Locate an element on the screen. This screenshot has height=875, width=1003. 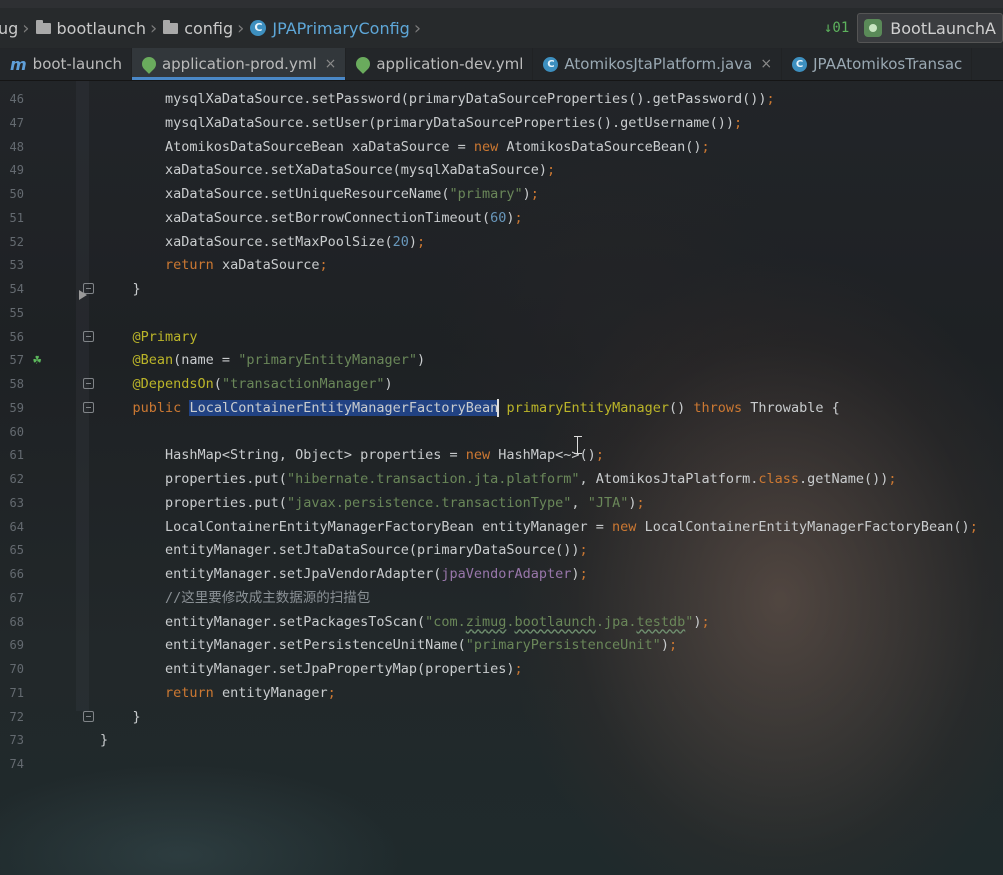
code-line: 54 } is located at coordinates (501, 289).